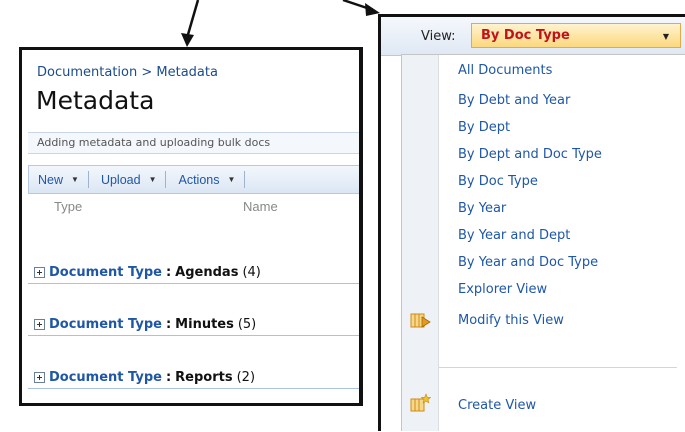 This screenshot has height=432, width=685. What do you see at coordinates (562, 182) in the screenshot?
I see `menu-item-by-doc-type: By Doc Type` at bounding box center [562, 182].